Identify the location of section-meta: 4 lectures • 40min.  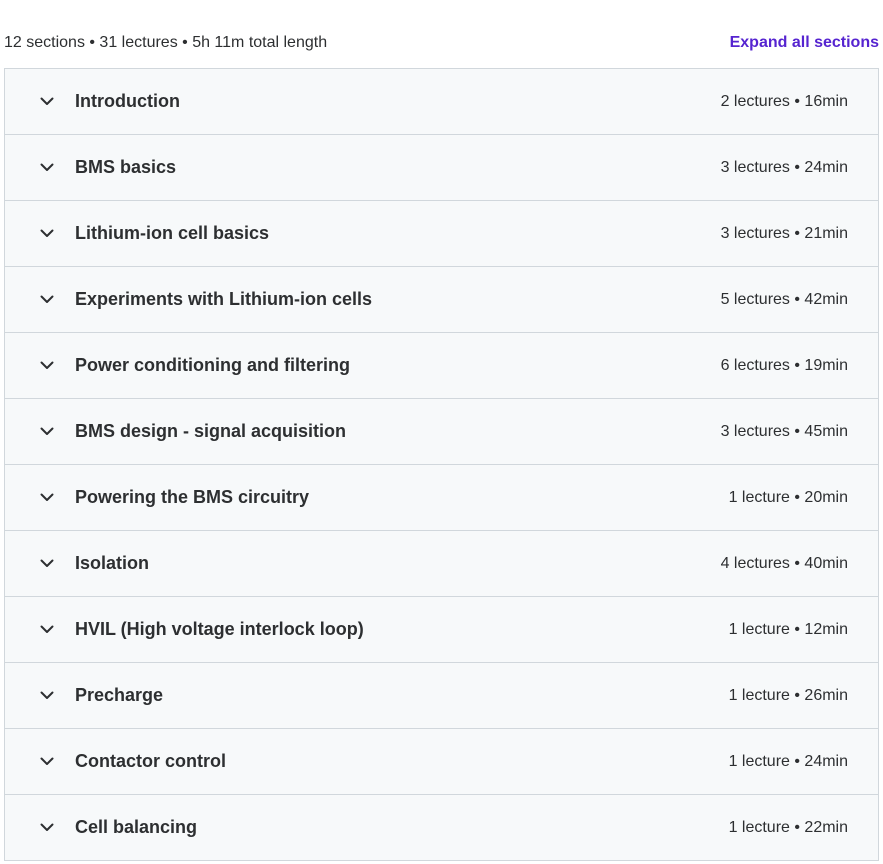
(784, 563).